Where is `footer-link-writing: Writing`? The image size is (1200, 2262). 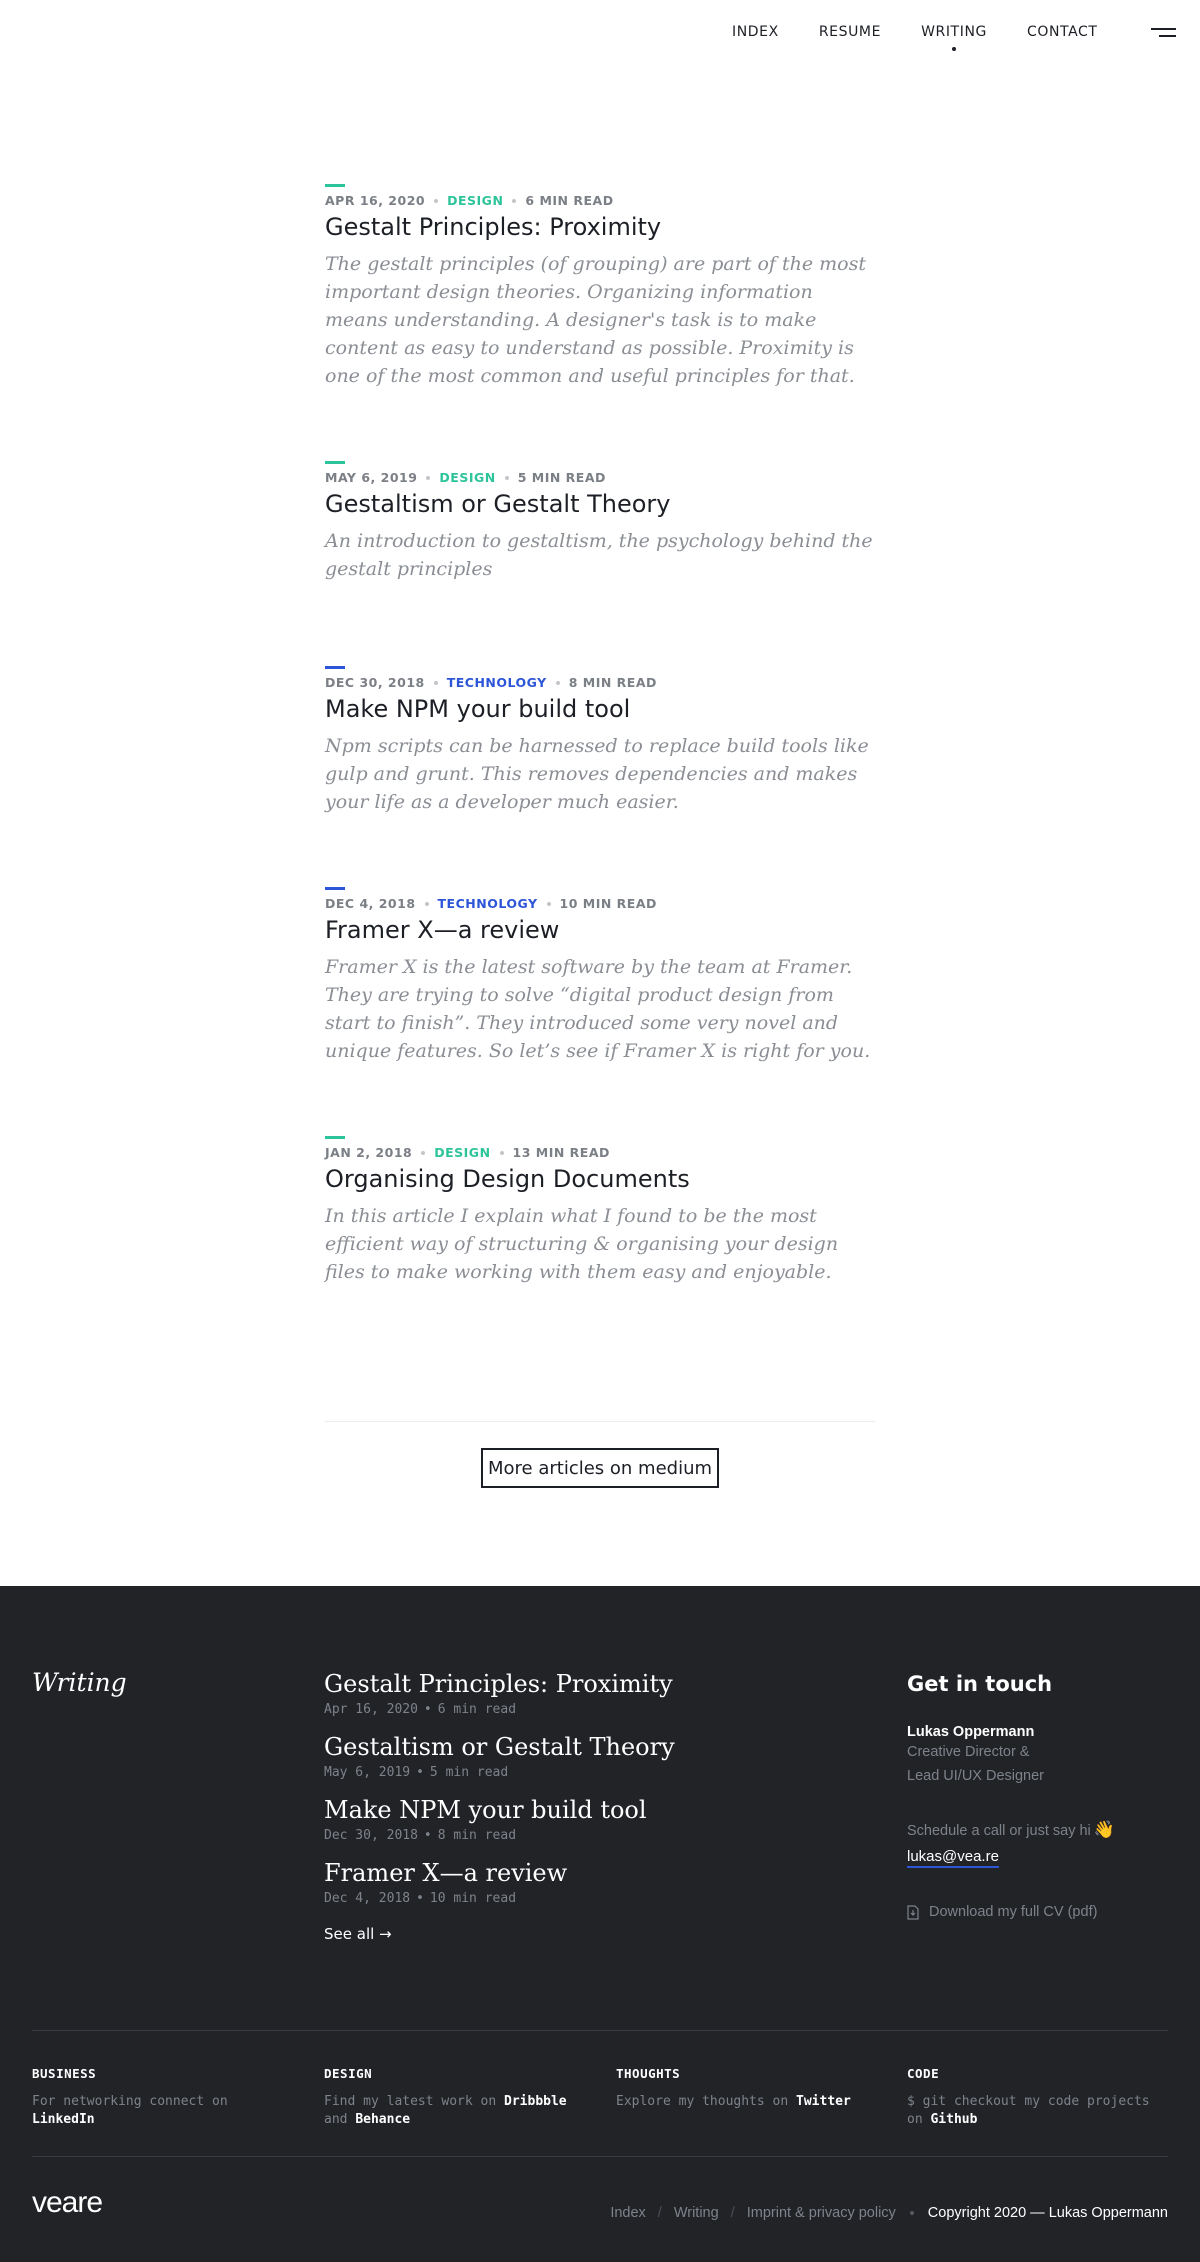 footer-link-writing: Writing is located at coordinates (696, 2213).